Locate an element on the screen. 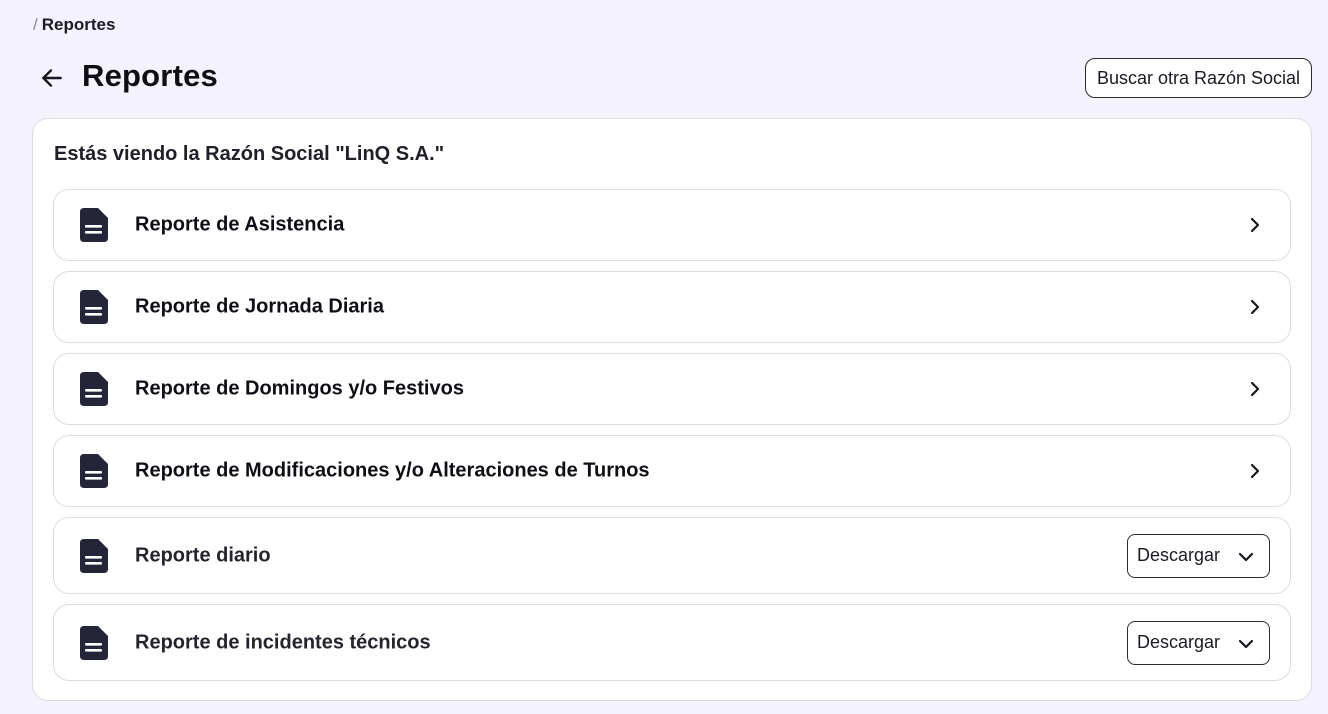  breadcrumb: / Reportes is located at coordinates (74, 25).